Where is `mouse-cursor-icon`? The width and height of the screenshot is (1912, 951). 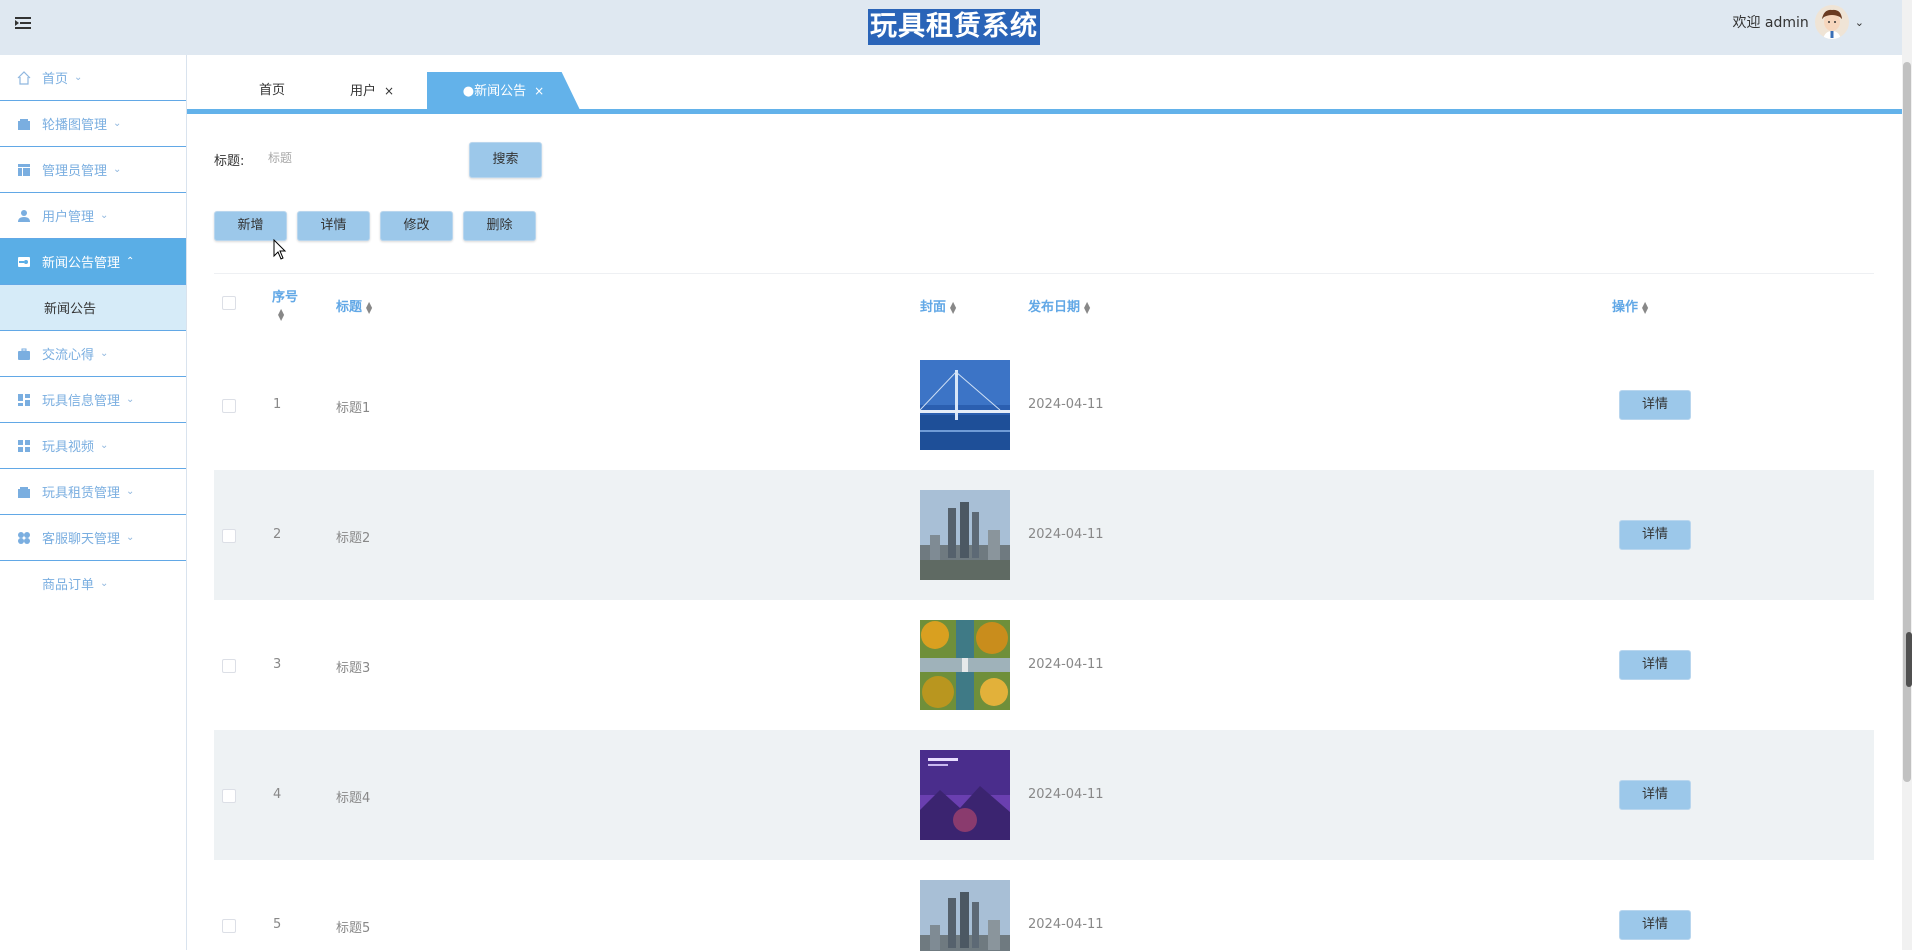
mouse-cursor-icon is located at coordinates (280, 249).